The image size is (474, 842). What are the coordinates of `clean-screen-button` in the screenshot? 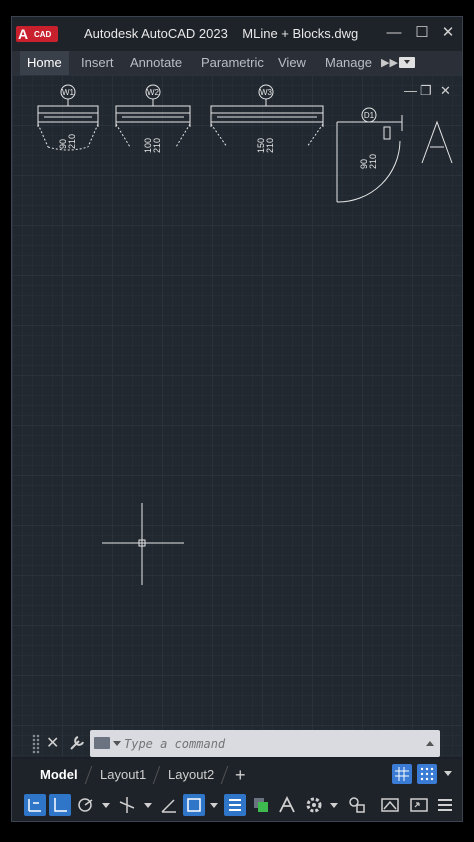 It's located at (419, 805).